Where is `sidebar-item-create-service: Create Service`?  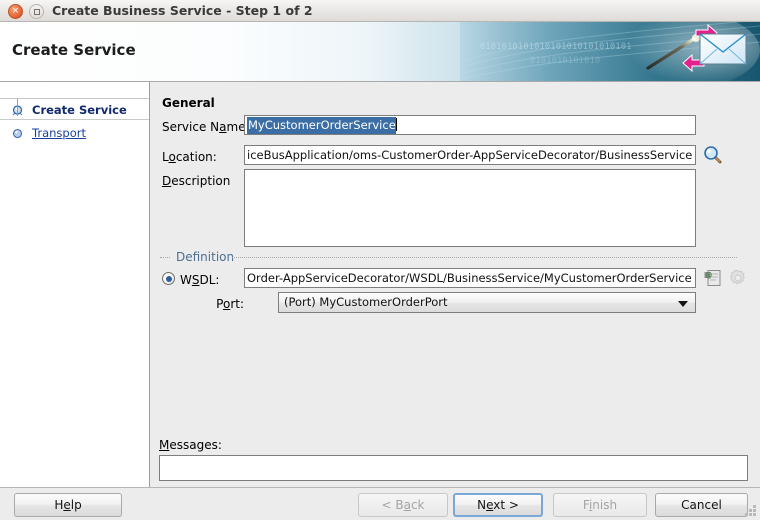 sidebar-item-create-service: Create Service is located at coordinates (74, 109).